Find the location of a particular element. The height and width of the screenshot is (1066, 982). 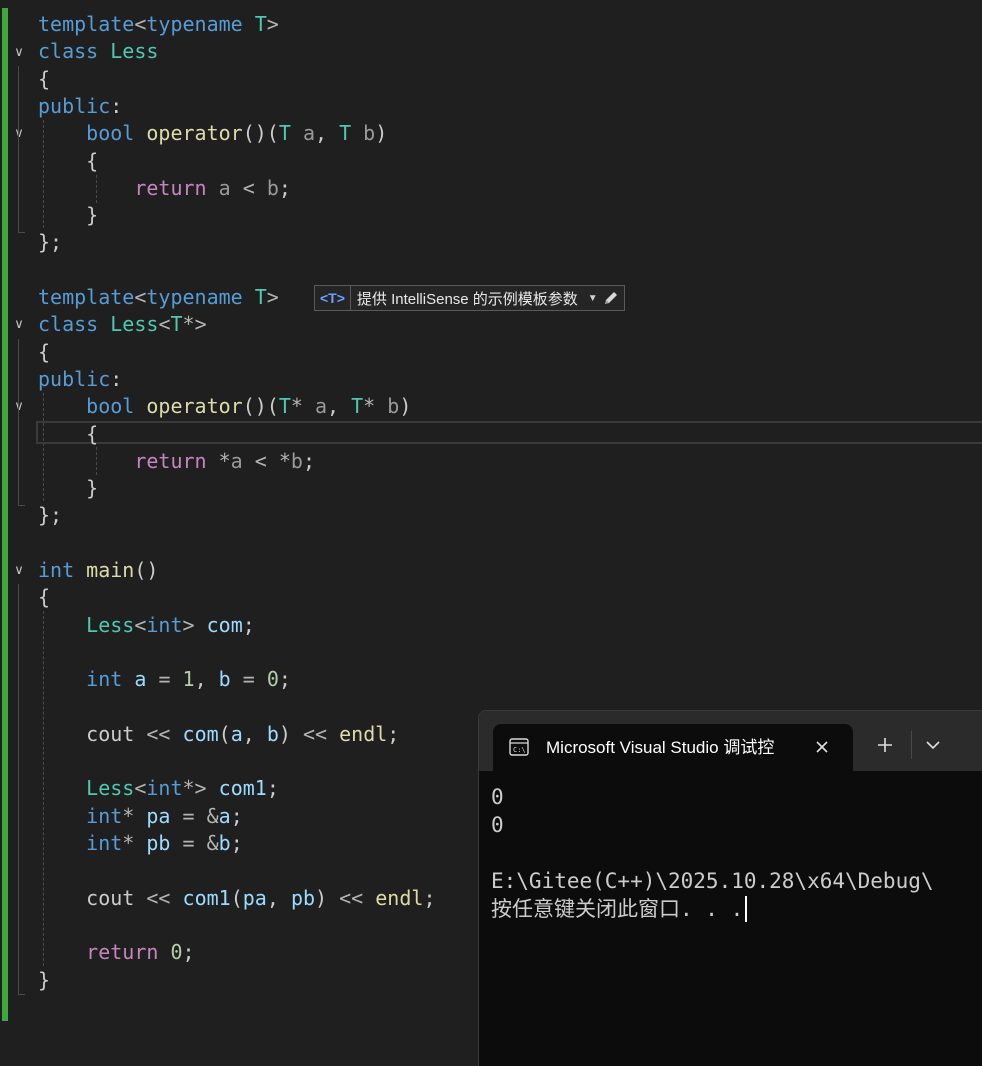

code-token: com is located at coordinates (224, 624).